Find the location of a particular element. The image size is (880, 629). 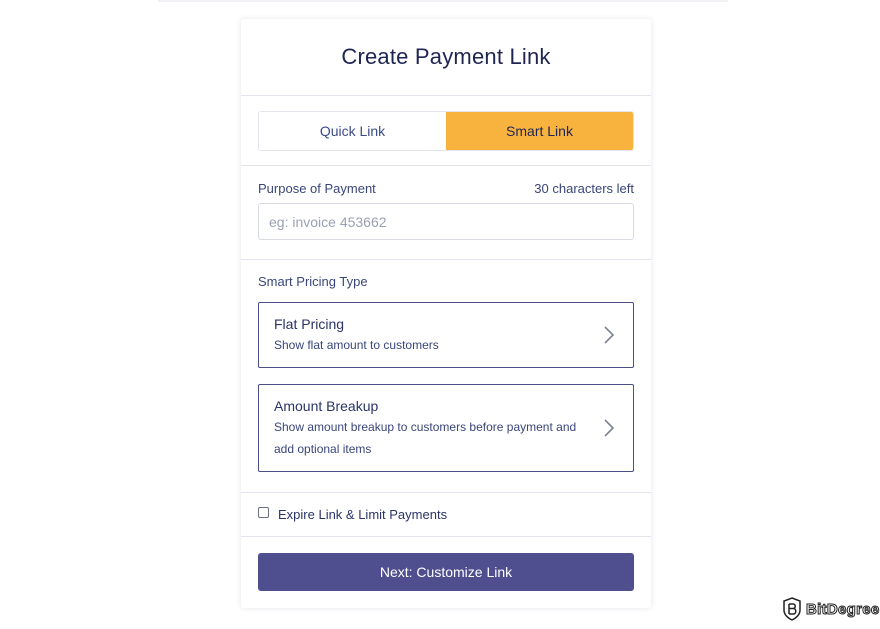

purpose-label: Purpose of Payment is located at coordinates (317, 188).